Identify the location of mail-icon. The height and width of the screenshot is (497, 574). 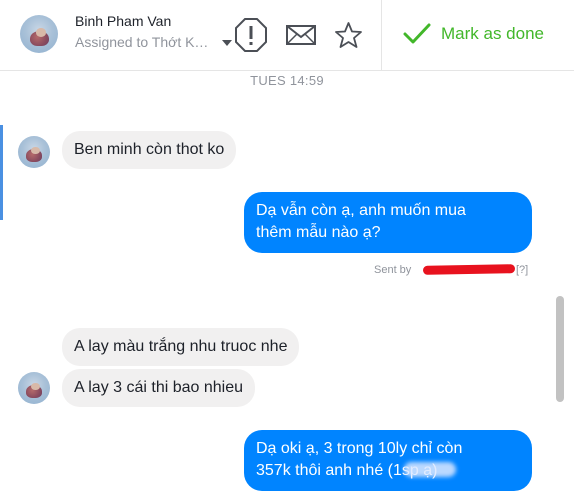
(301, 35).